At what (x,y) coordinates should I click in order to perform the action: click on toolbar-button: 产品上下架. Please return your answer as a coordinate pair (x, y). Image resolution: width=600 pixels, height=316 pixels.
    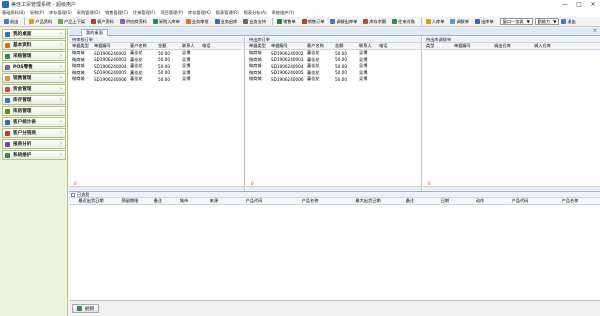
    Looking at the image, I should click on (71, 22).